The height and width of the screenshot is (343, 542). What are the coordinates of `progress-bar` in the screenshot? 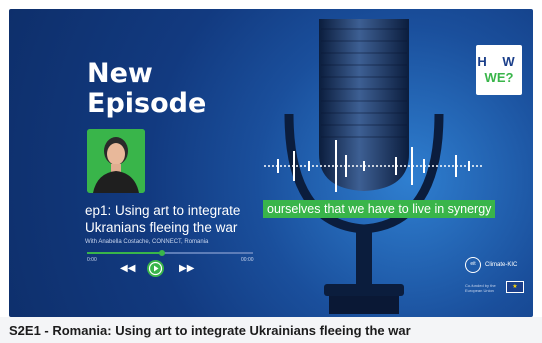 It's located at (170, 253).